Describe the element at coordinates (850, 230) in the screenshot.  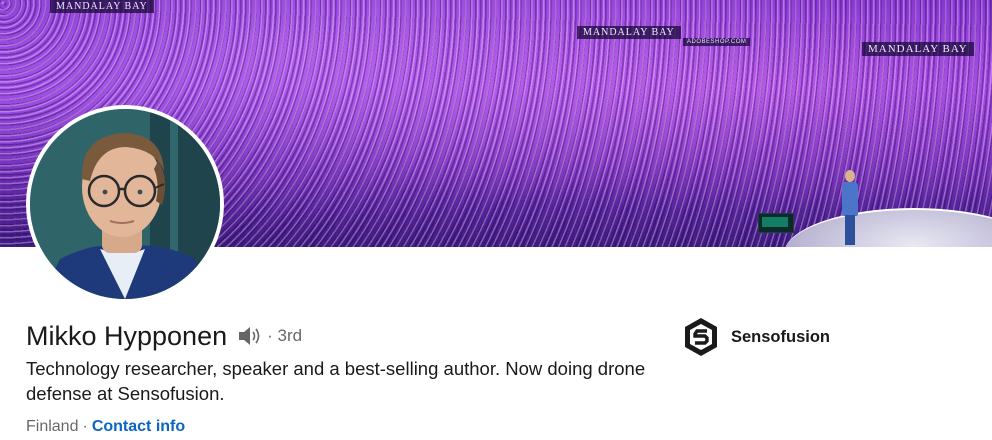
I see `speaker-figure-legs` at that location.